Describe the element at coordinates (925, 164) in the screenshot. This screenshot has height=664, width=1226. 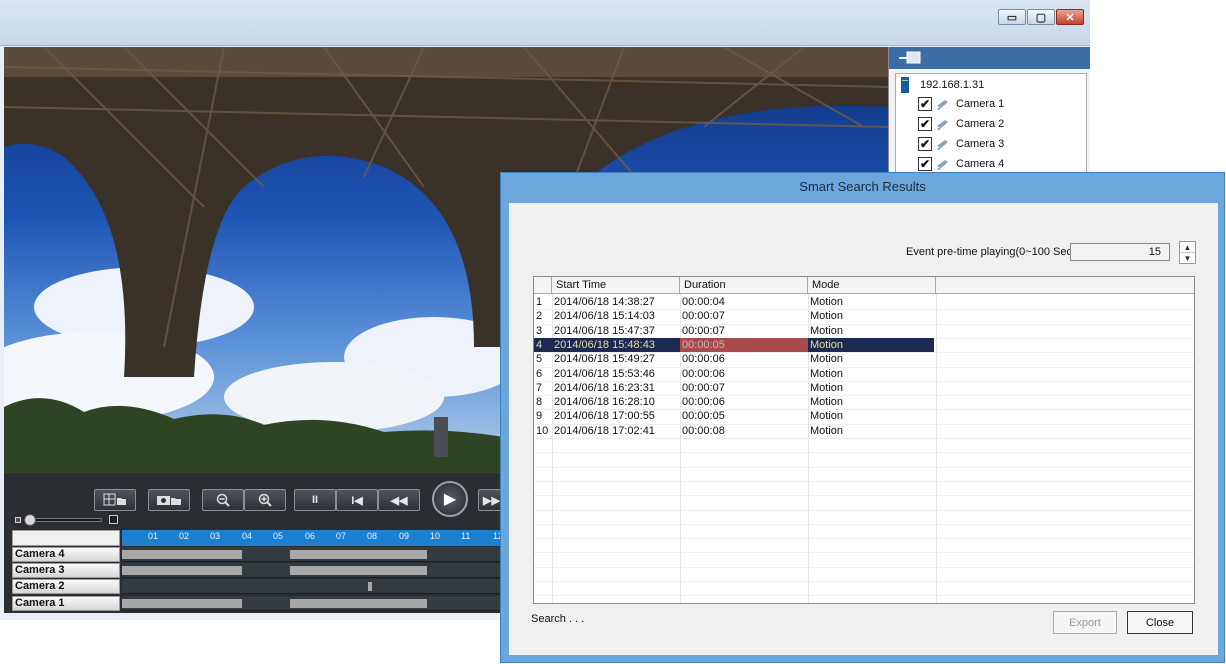
I see `camera-4-checkbox: ✔` at that location.